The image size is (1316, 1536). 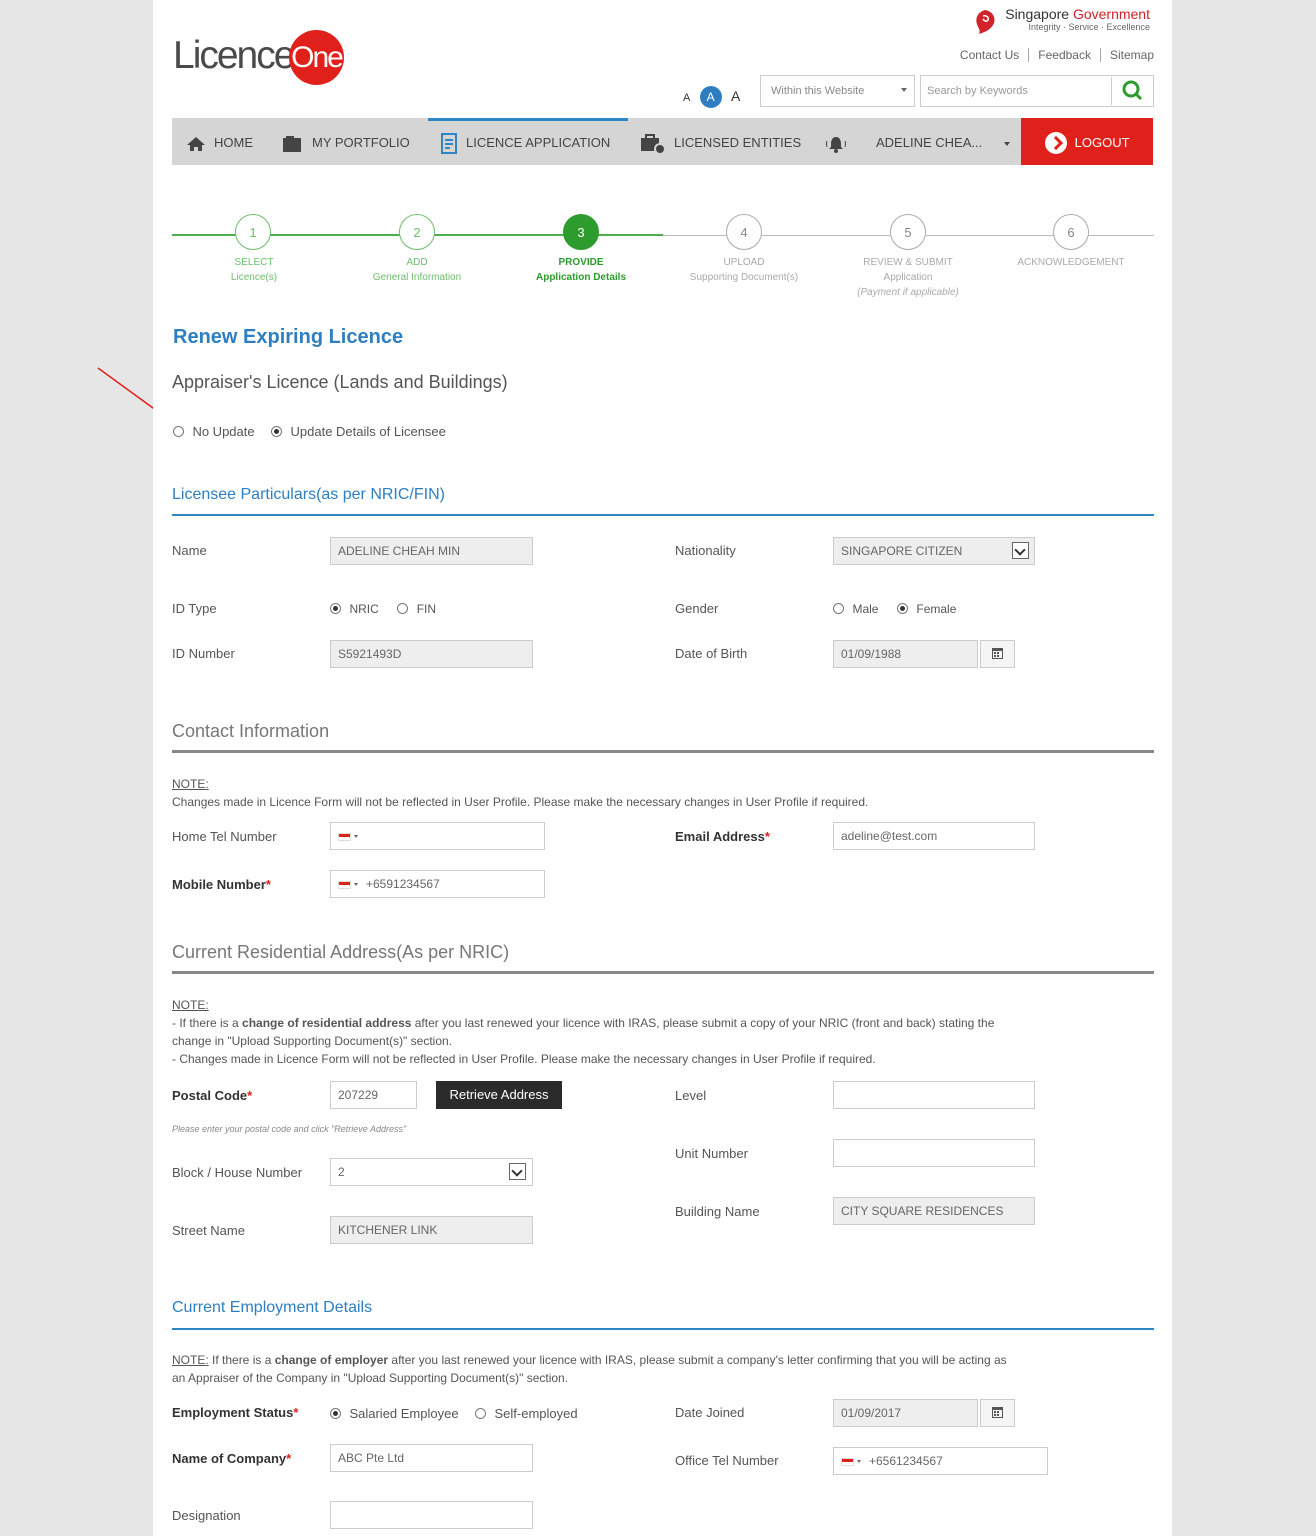 I want to click on designation-field, so click(x=431, y=1515).